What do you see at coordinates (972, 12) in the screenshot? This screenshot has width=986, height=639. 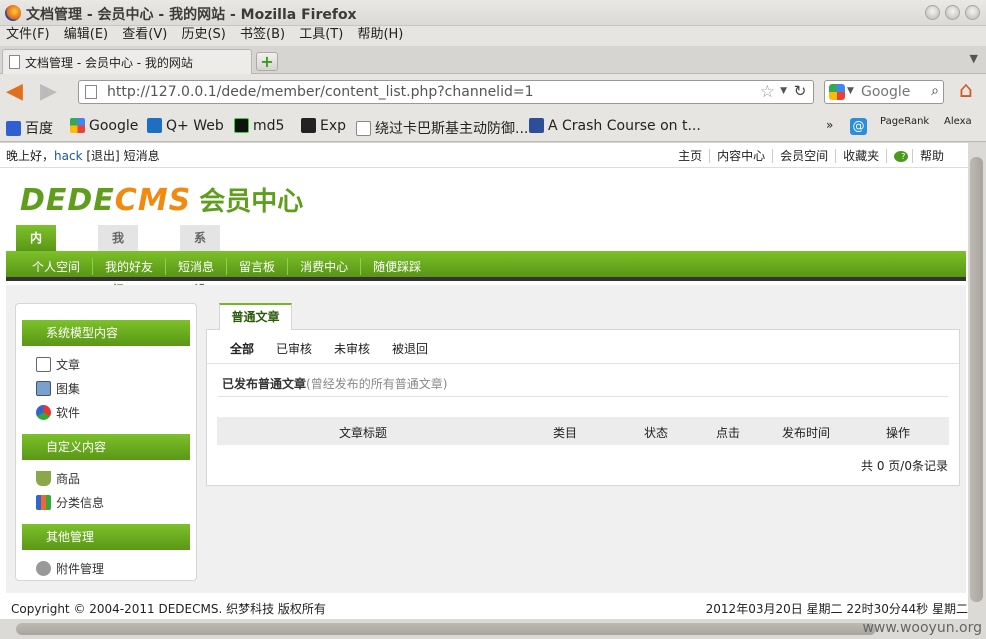 I see `close-button` at bounding box center [972, 12].